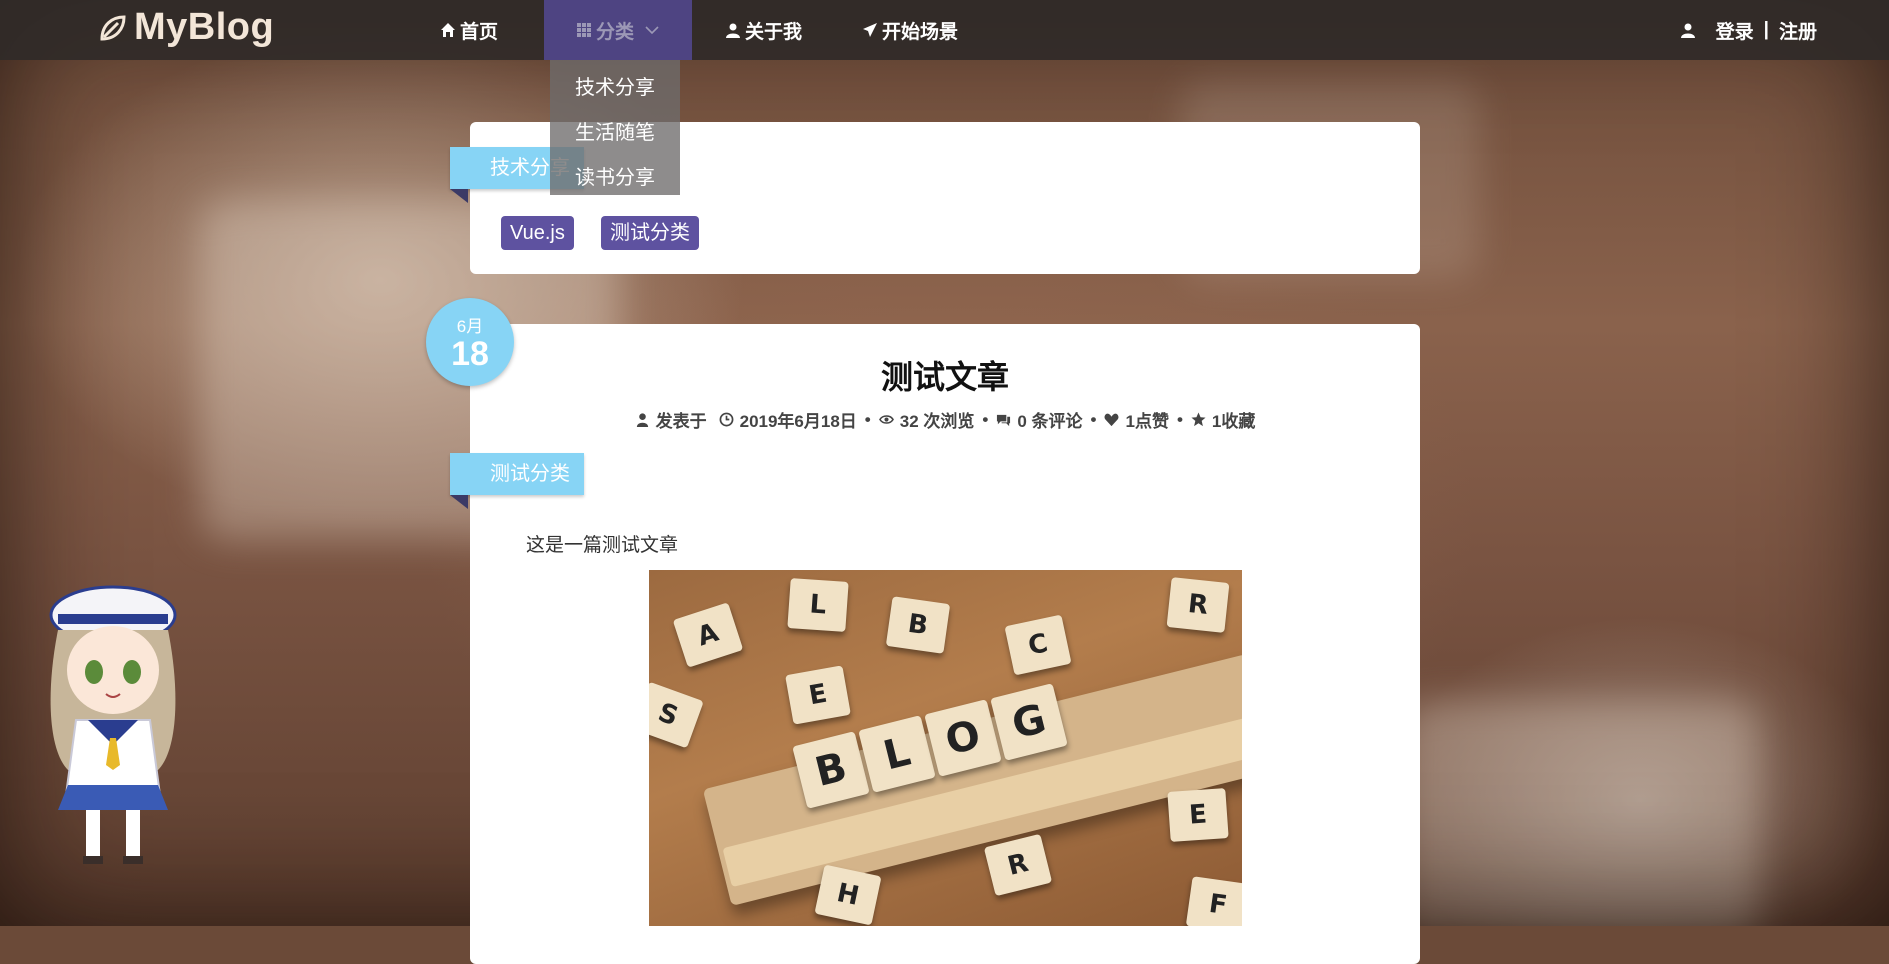 This screenshot has height=964, width=1889. I want to click on meta-date: 2019年6月18日, so click(798, 421).